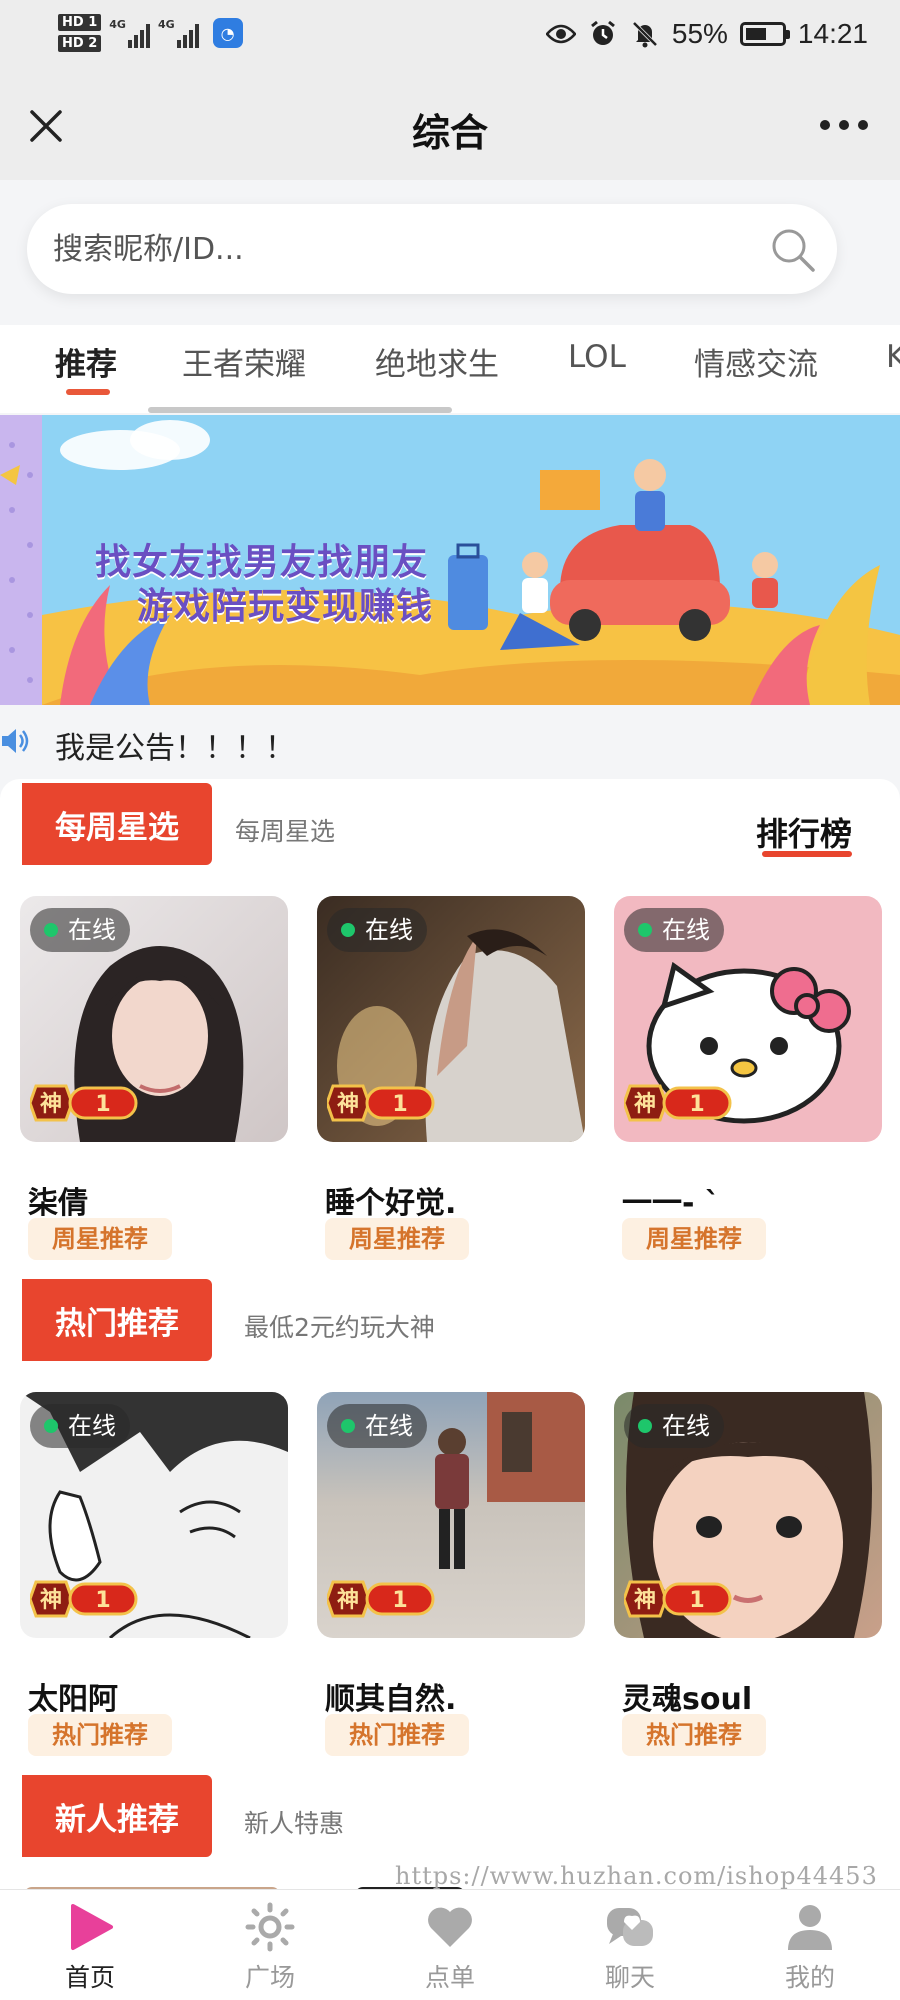 Image resolution: width=900 pixels, height=2000 pixels. I want to click on nav-home-label: 首页, so click(89, 1977).